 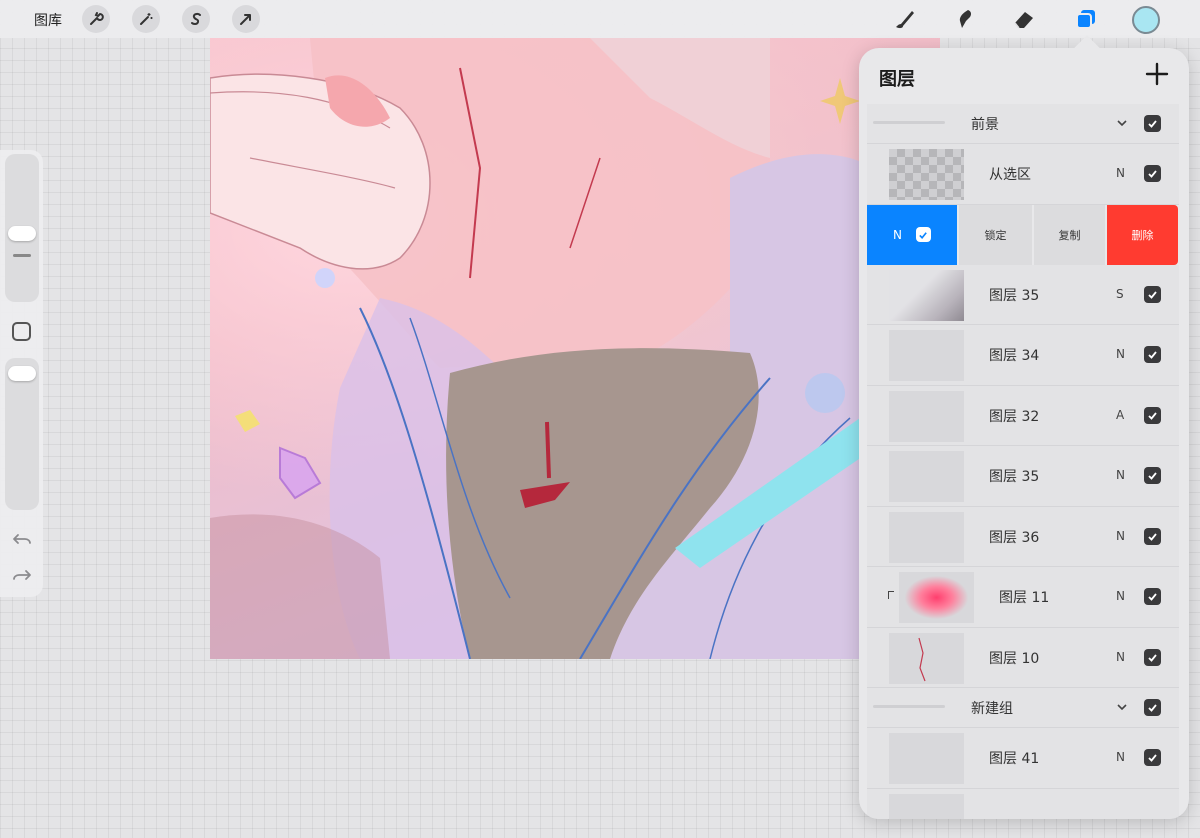 What do you see at coordinates (1120, 415) in the screenshot?
I see `layer-blend-mode: A` at bounding box center [1120, 415].